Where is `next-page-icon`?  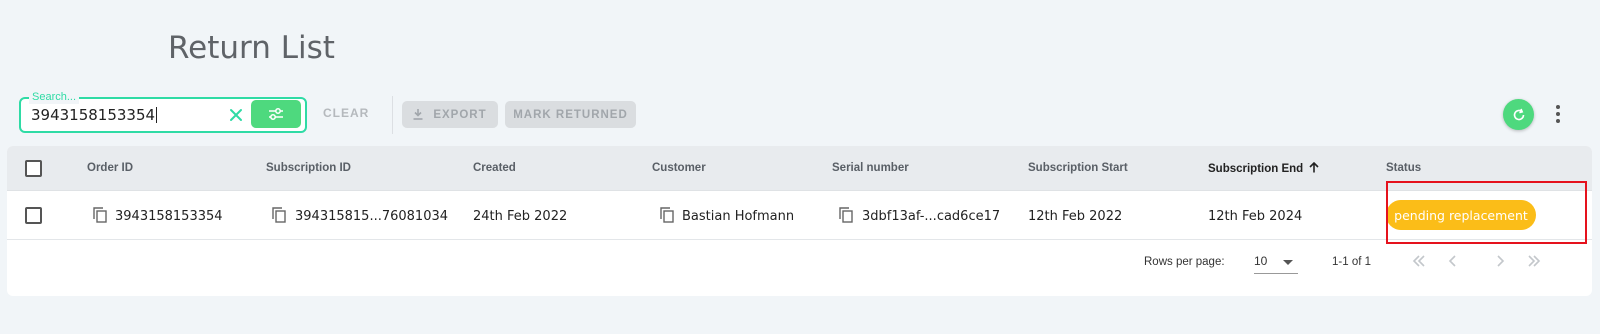
next-page-icon is located at coordinates (1500, 261).